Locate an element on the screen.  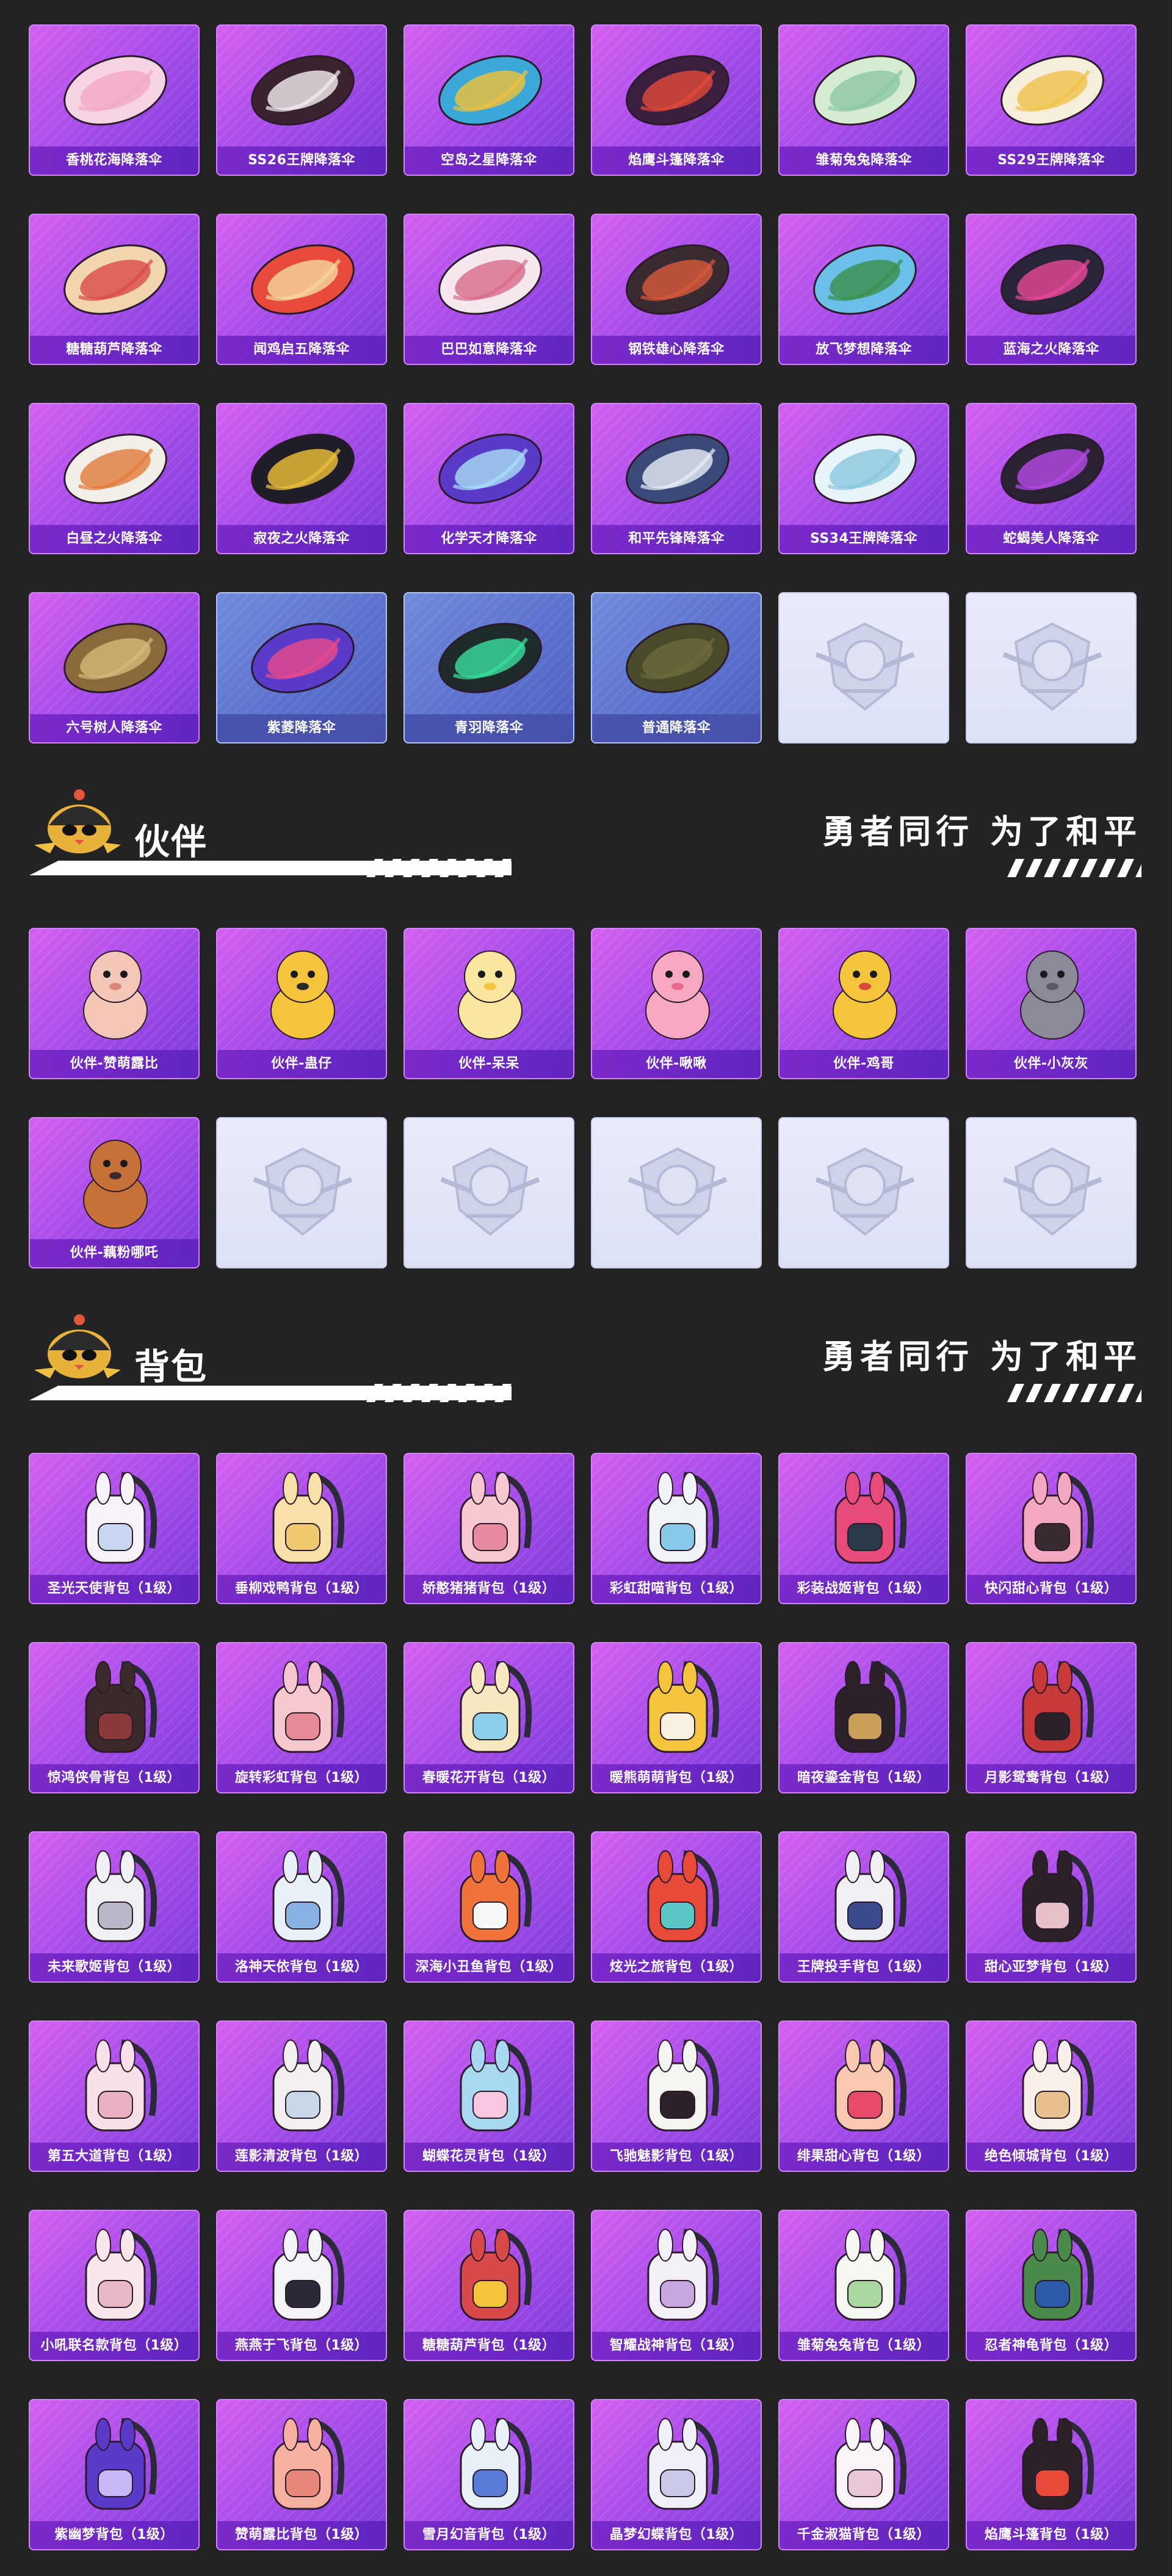
parachute-card: SS26王牌降落伞 is located at coordinates (302, 100).